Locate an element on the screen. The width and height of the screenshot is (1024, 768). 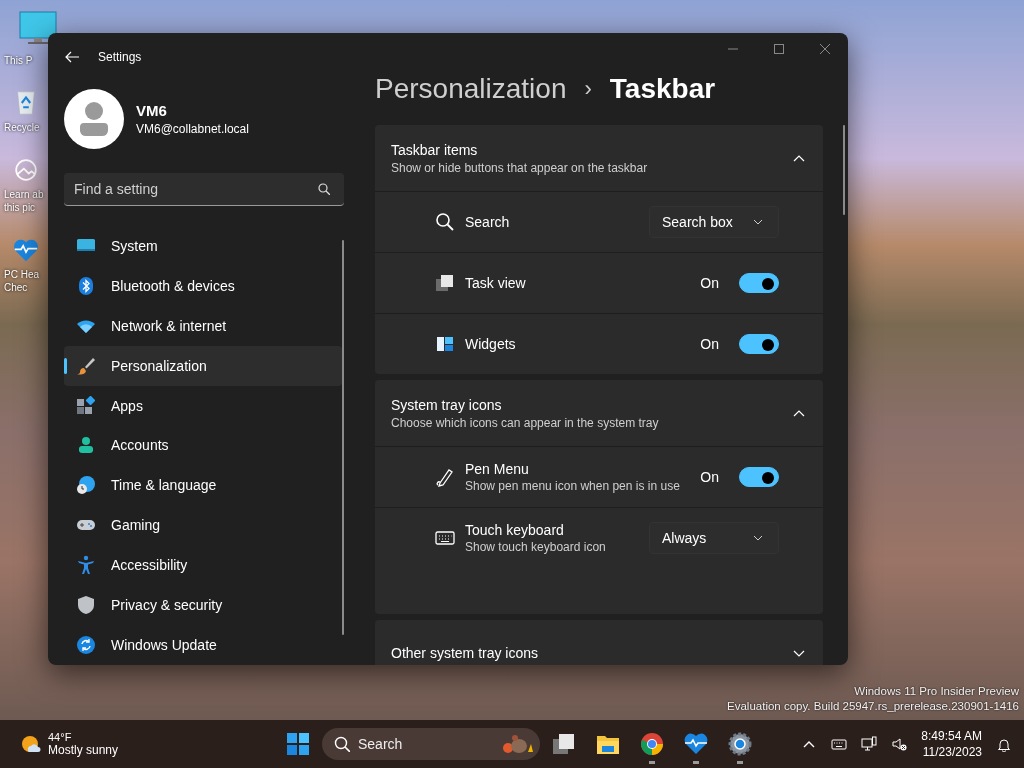
nav-item: Accounts is located at coordinates (203, 445).